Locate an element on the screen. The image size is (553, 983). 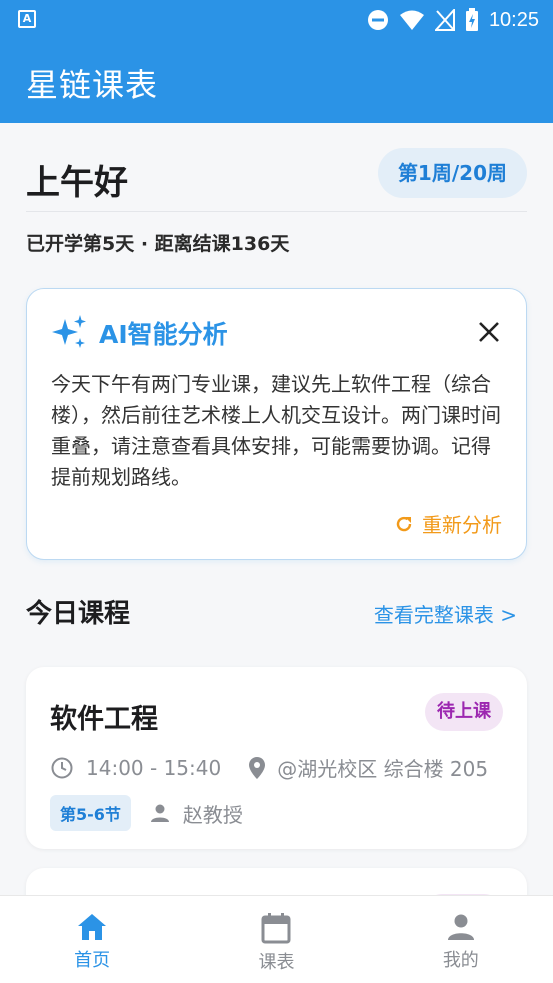
clock: 10:25 is located at coordinates (513, 19).